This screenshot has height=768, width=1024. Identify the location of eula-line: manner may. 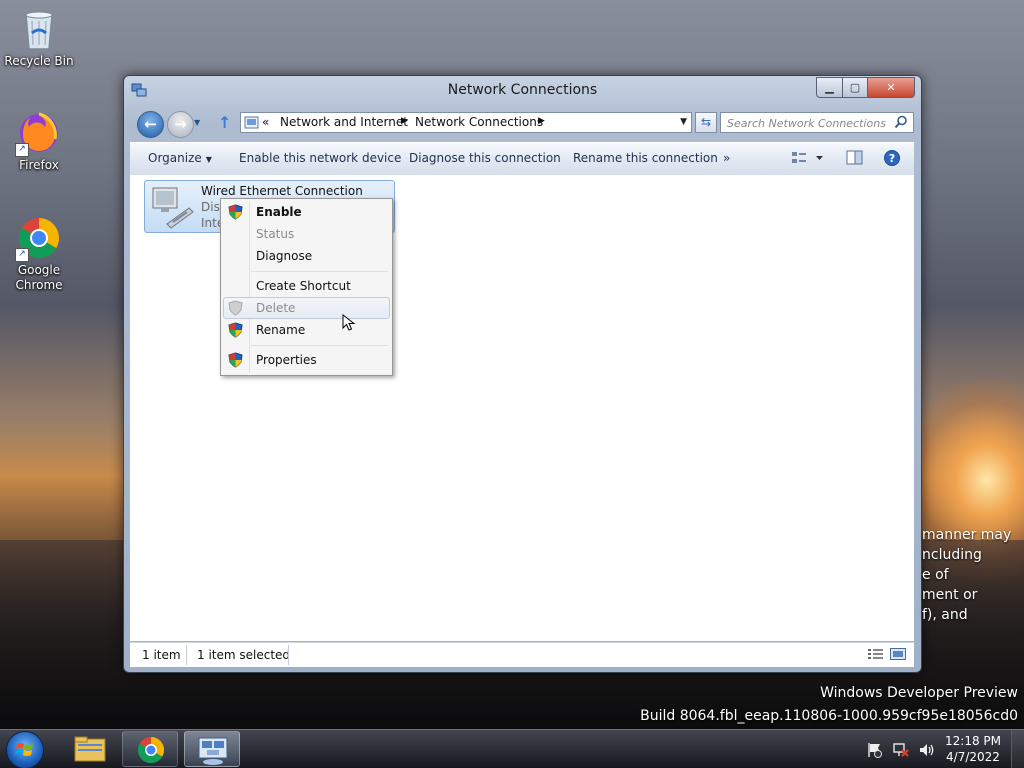
(967, 535).